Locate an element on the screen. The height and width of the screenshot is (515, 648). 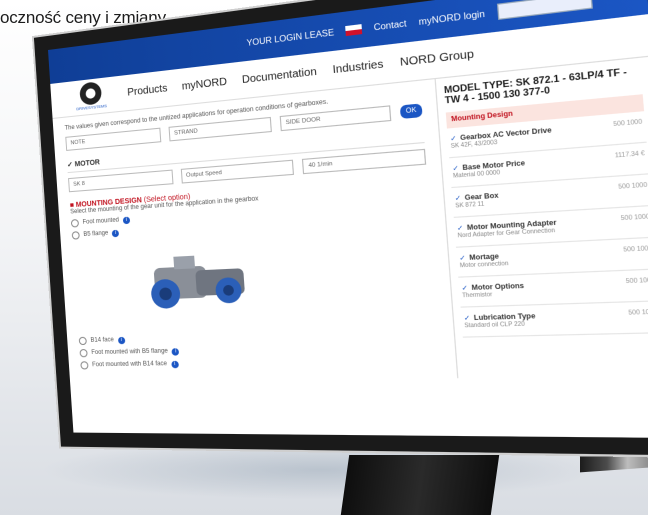
output-speed-label: Output Speed is located at coordinates (237, 171).